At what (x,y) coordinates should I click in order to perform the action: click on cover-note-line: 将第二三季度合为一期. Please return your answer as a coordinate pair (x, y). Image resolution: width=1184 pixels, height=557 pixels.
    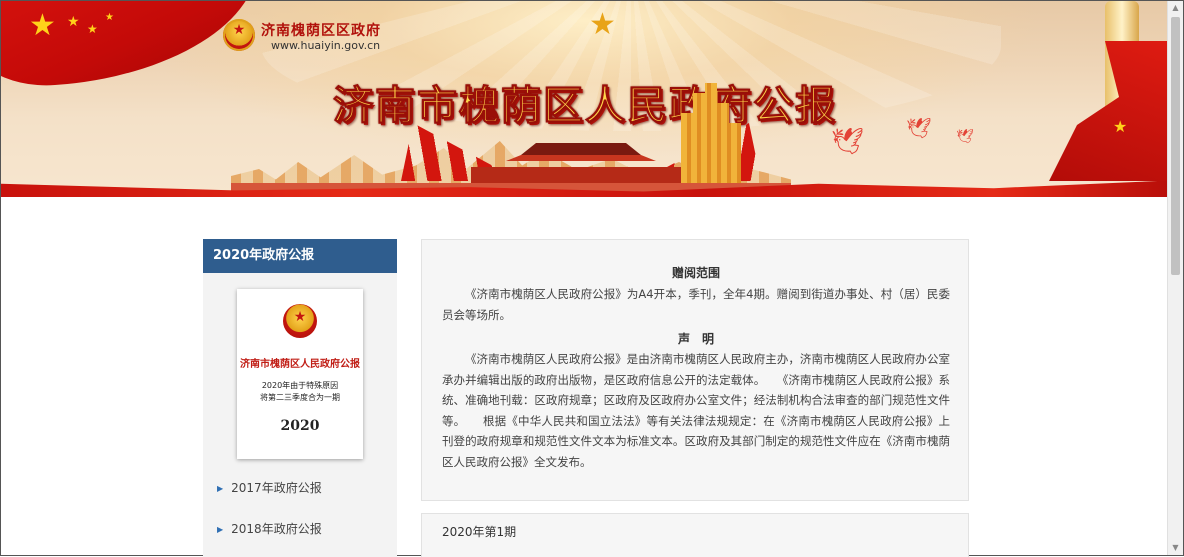
    Looking at the image, I should click on (300, 397).